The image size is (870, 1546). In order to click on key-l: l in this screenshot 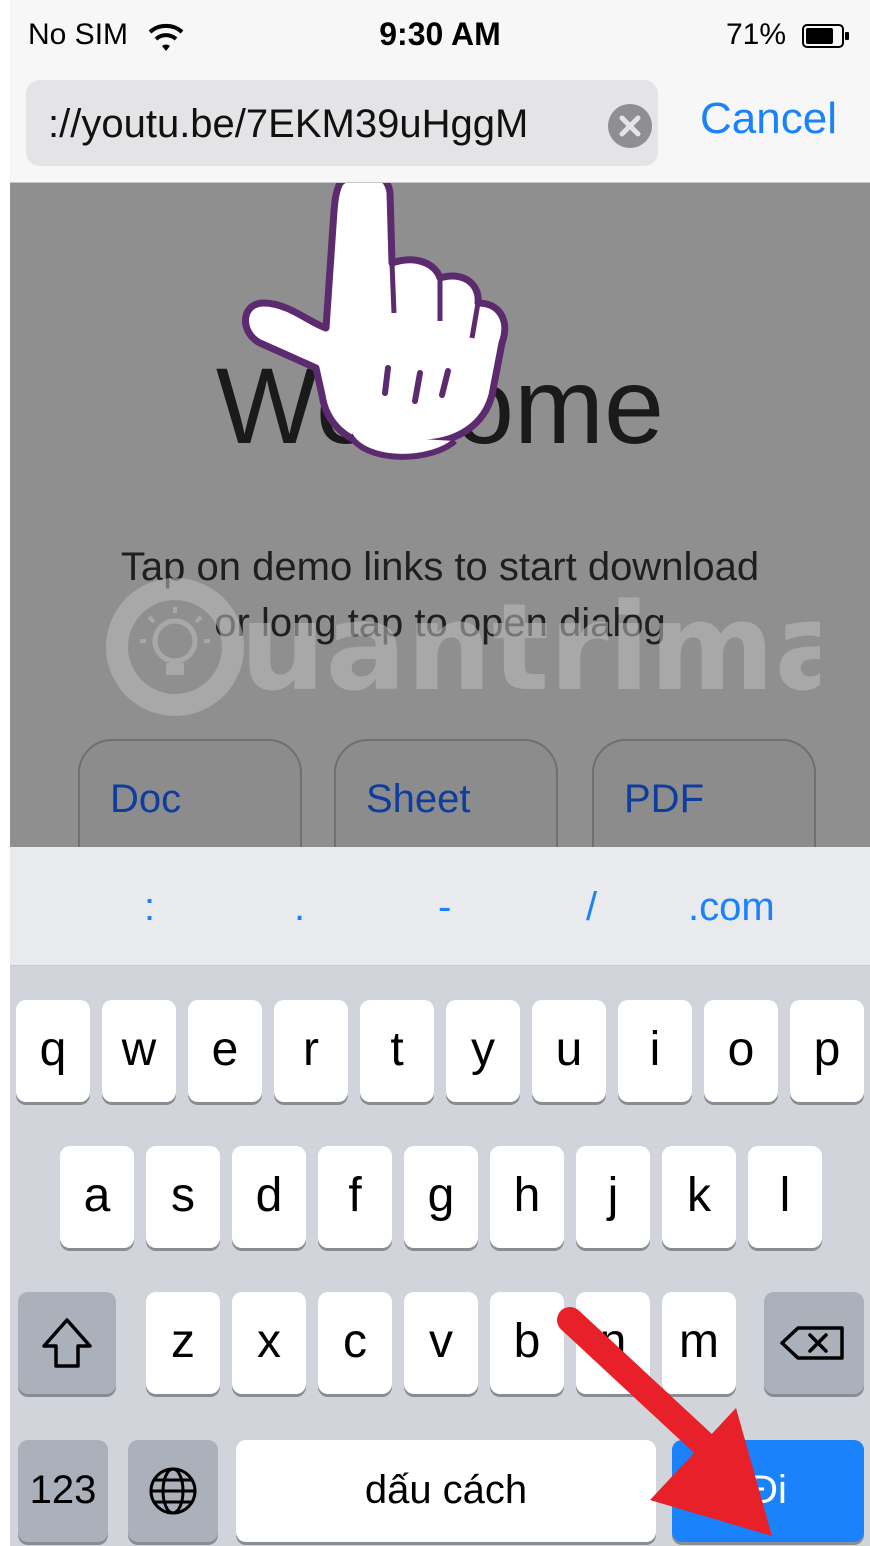, I will do `click(785, 1197)`.